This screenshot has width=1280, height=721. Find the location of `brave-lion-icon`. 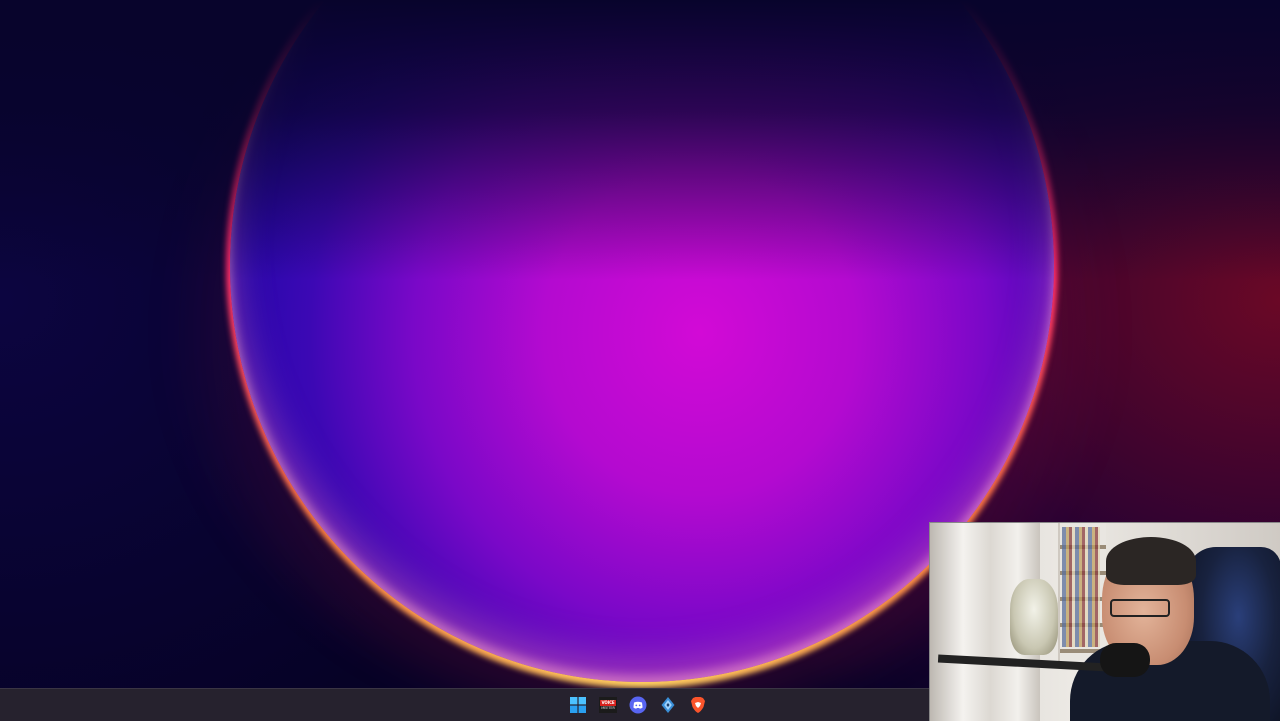

brave-lion-icon is located at coordinates (698, 705).